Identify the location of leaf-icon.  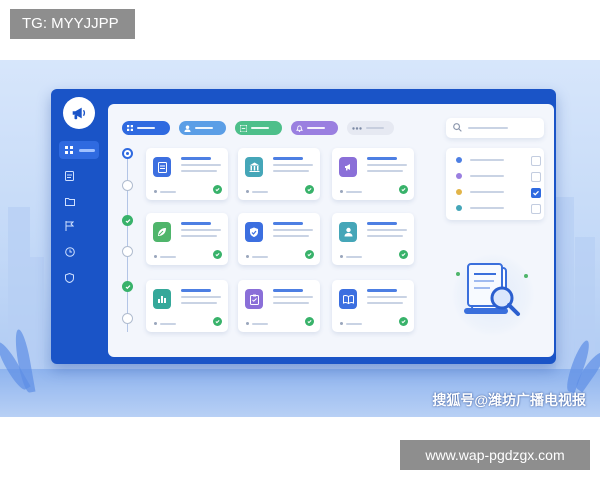
(162, 232).